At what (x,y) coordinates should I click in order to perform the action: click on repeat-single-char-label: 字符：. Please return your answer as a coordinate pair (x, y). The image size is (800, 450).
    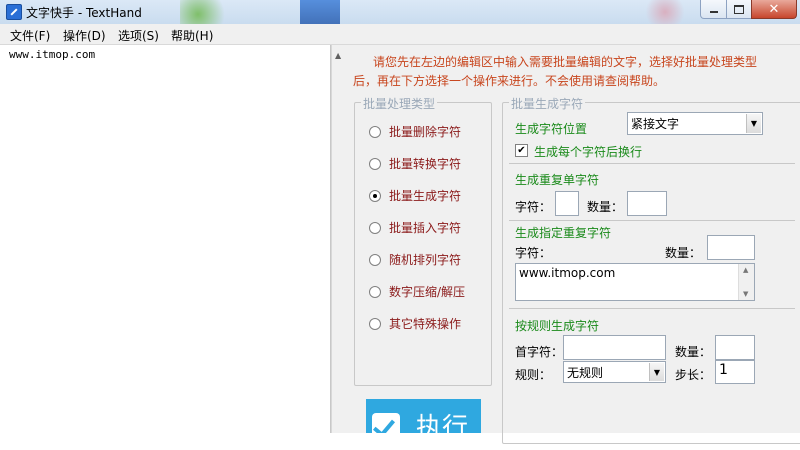
    Looking at the image, I should click on (533, 207).